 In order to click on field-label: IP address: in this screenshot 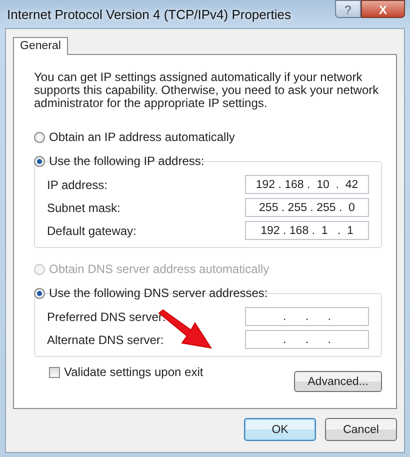, I will do `click(77, 185)`.